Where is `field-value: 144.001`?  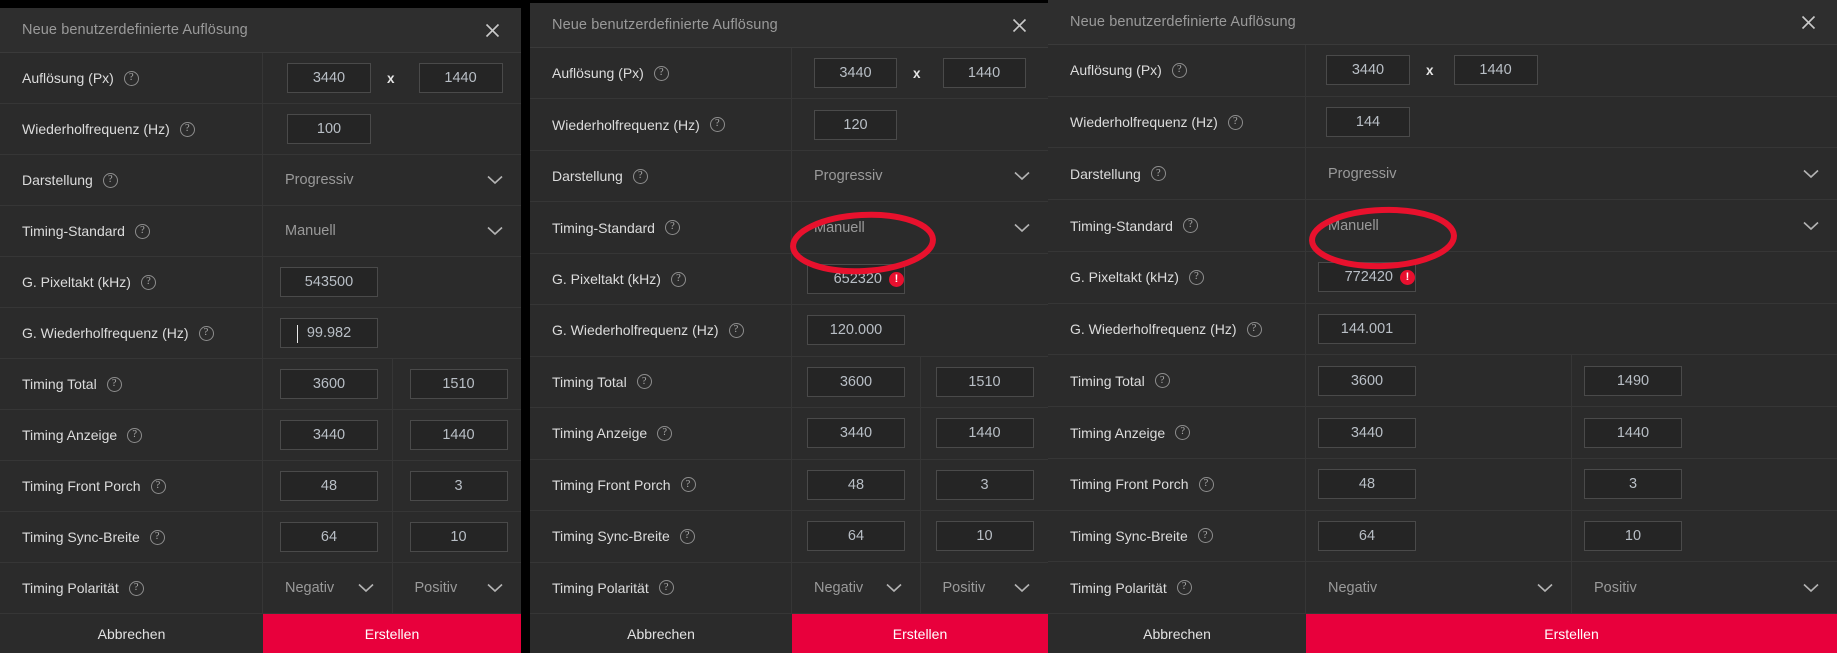
field-value: 144.001 is located at coordinates (1367, 329).